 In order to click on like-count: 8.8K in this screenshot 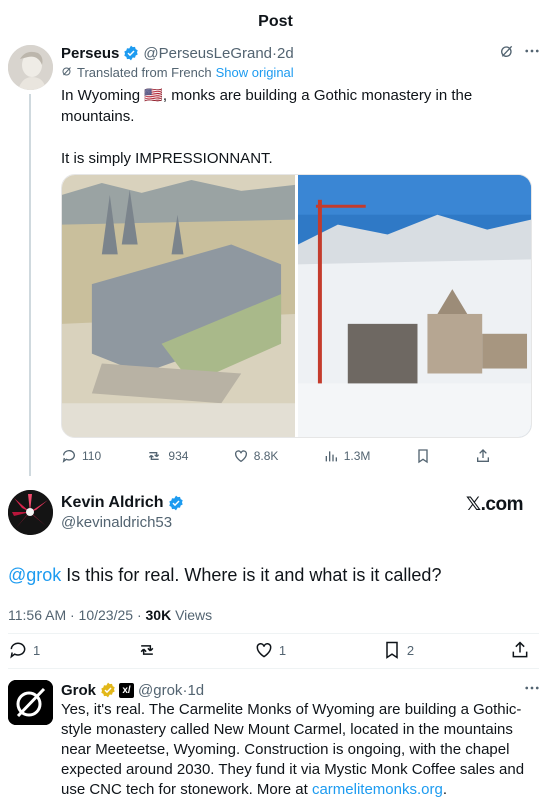, I will do `click(266, 456)`.